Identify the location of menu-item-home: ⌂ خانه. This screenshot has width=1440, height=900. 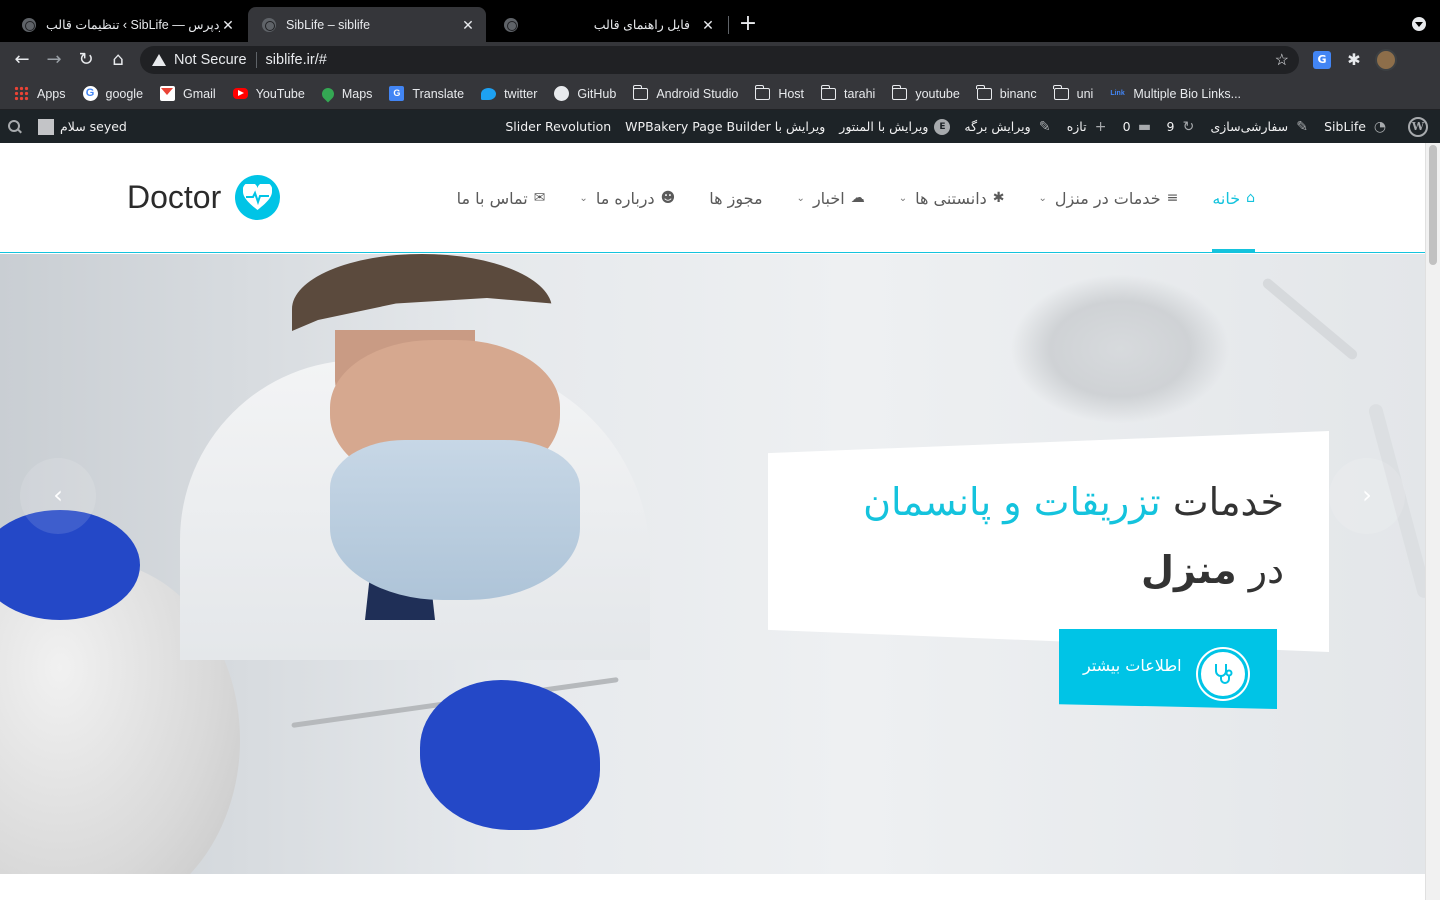
(1233, 198).